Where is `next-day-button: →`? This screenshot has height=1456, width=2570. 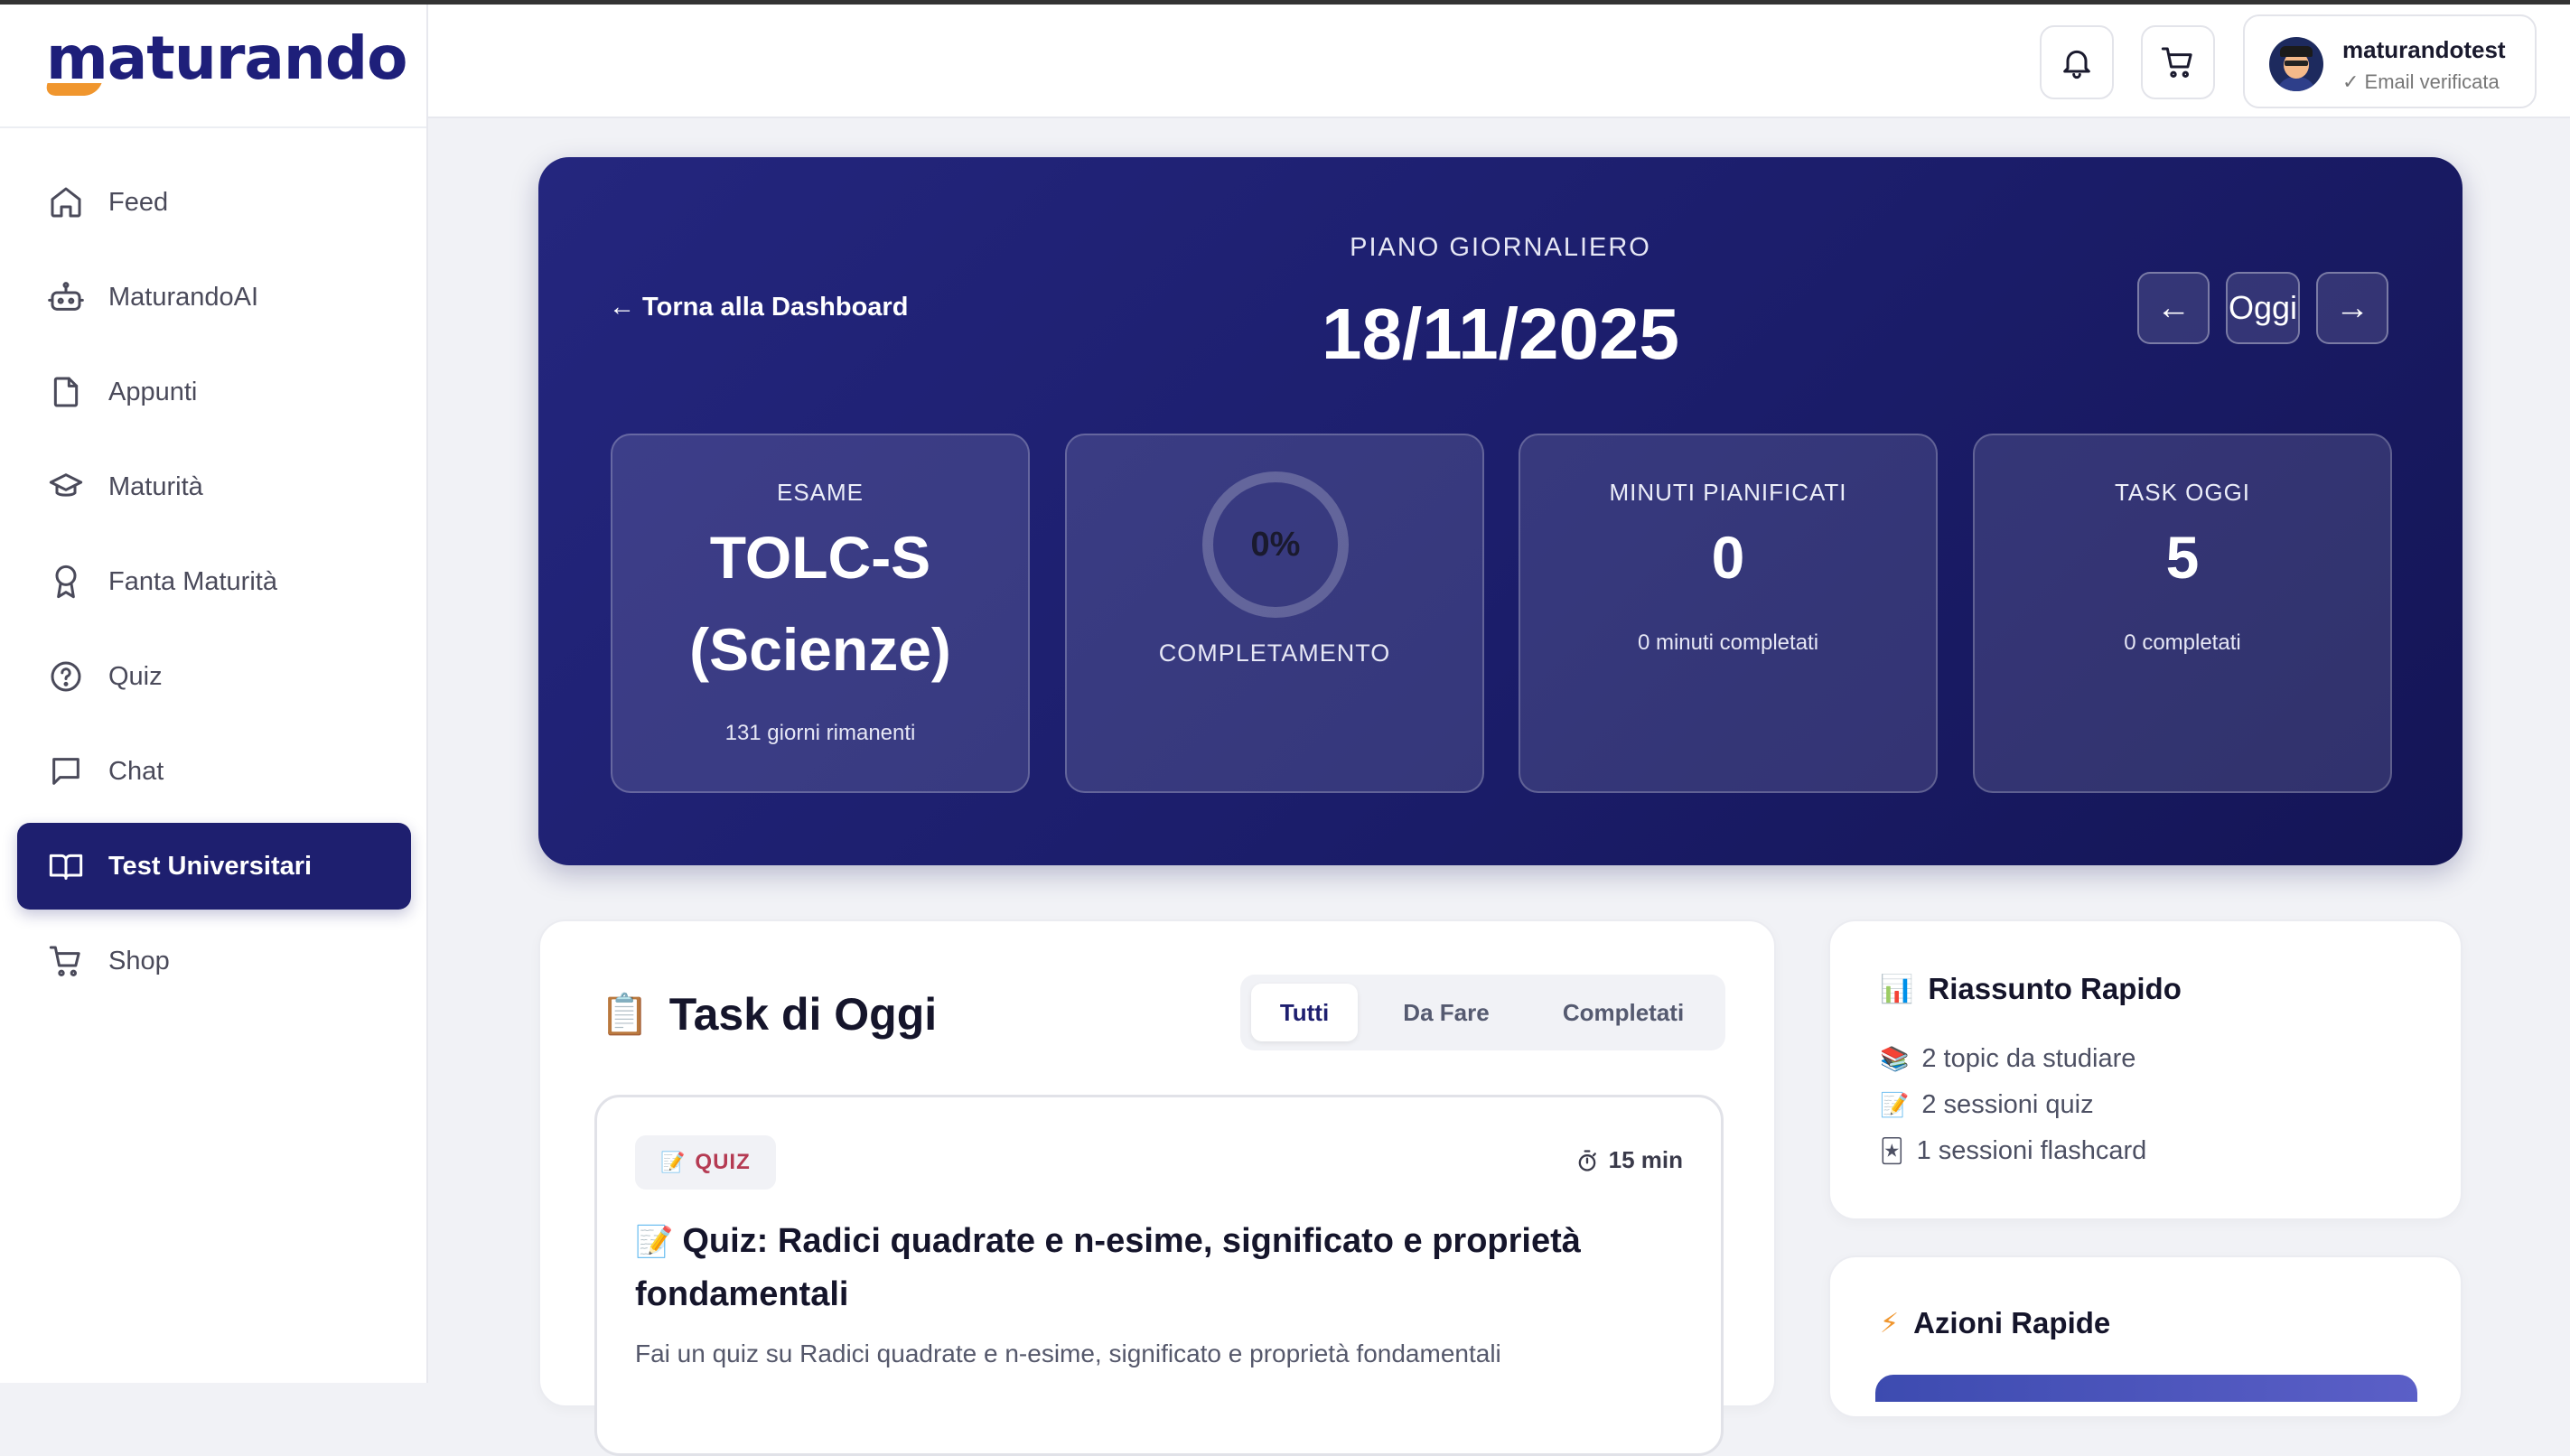 next-day-button: → is located at coordinates (2352, 308).